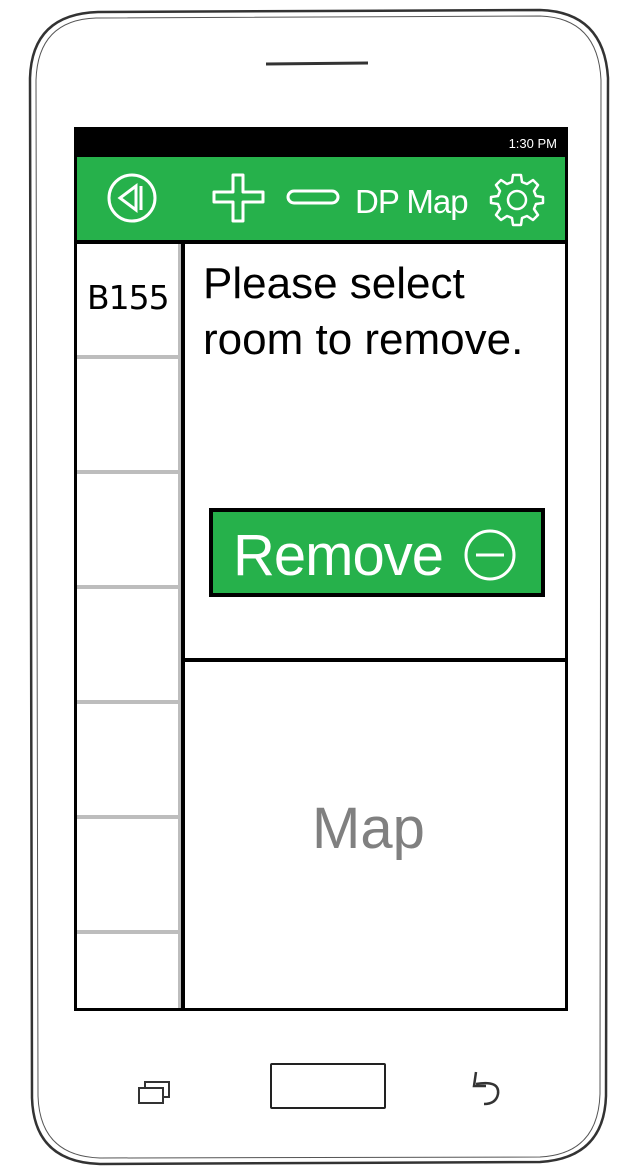 The height and width of the screenshot is (1173, 639). What do you see at coordinates (313, 198) in the screenshot?
I see `minus-icon` at bounding box center [313, 198].